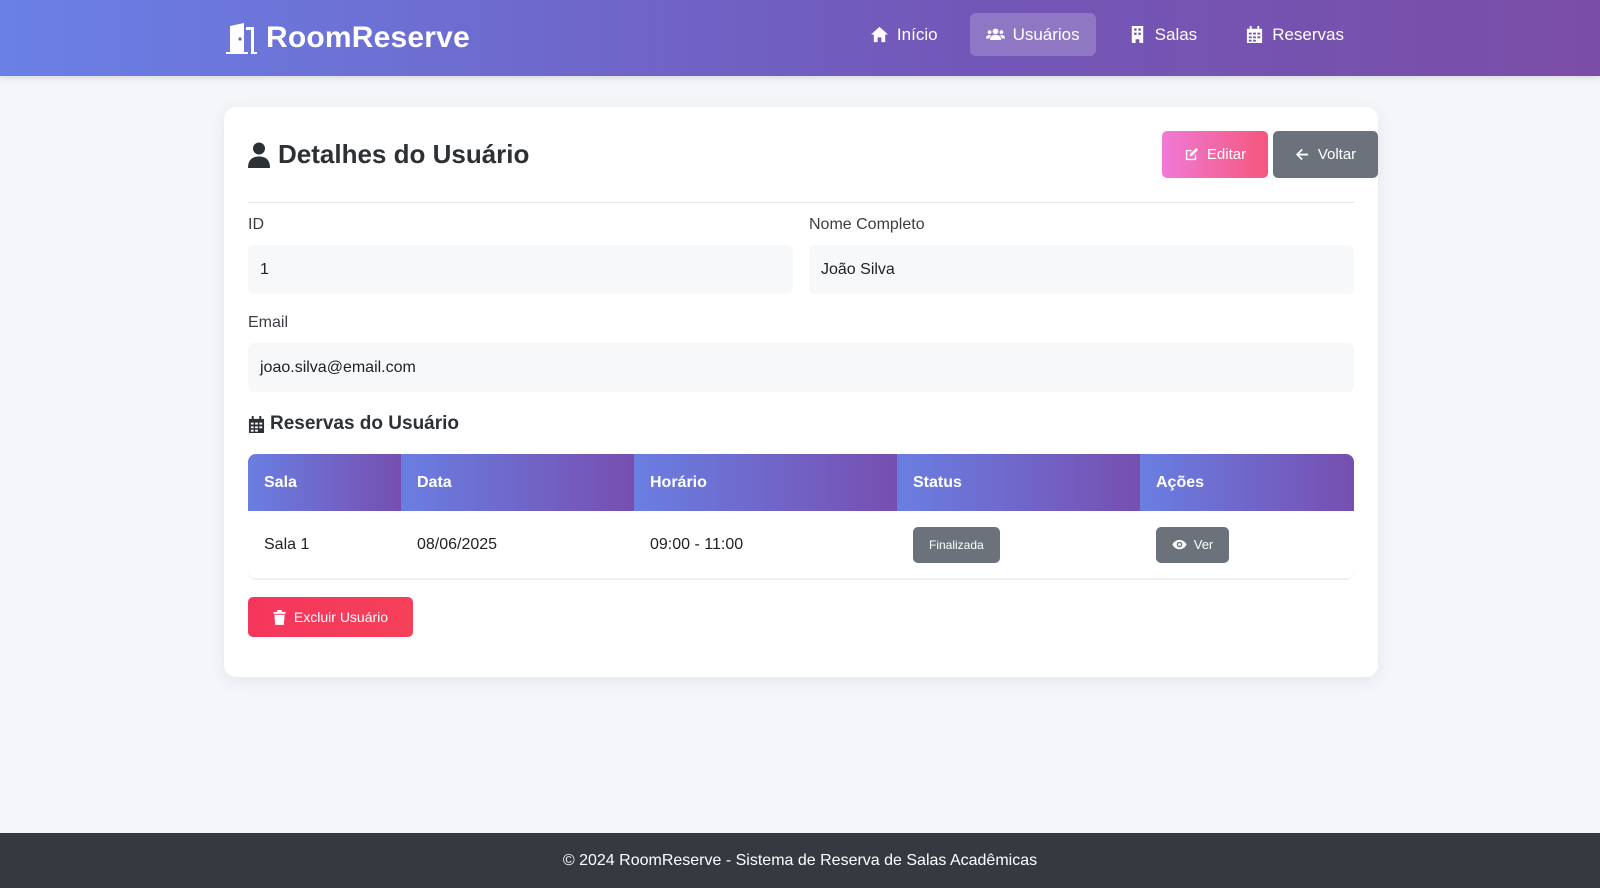  What do you see at coordinates (1301, 154) in the screenshot?
I see `arrow-left-icon` at bounding box center [1301, 154].